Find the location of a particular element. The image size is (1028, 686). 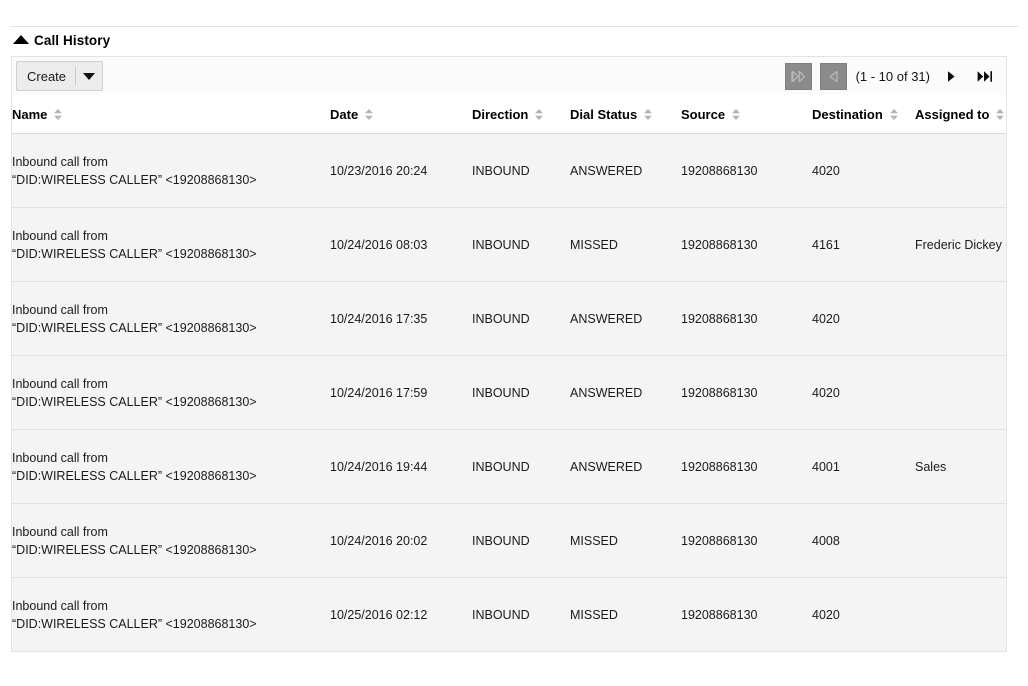

create-dropdown-toggle is located at coordinates (89, 76).